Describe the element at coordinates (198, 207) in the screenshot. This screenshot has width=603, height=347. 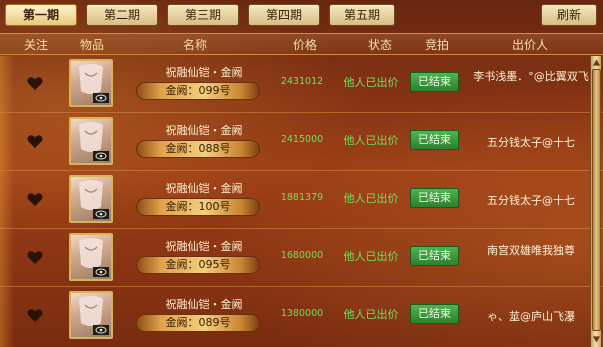
I see `item-serial-plate: 金阙：100号` at that location.